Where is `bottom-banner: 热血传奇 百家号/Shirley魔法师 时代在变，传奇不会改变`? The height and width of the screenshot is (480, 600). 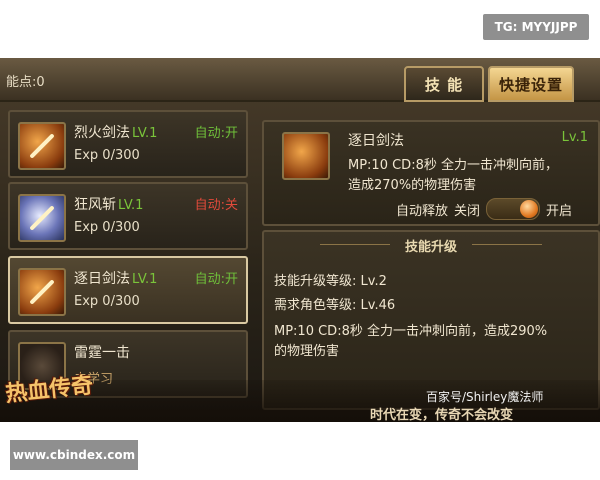 bottom-banner: 热血传奇 百家号/Shirley魔法师 时代在变，传奇不会改变 is located at coordinates (300, 397).